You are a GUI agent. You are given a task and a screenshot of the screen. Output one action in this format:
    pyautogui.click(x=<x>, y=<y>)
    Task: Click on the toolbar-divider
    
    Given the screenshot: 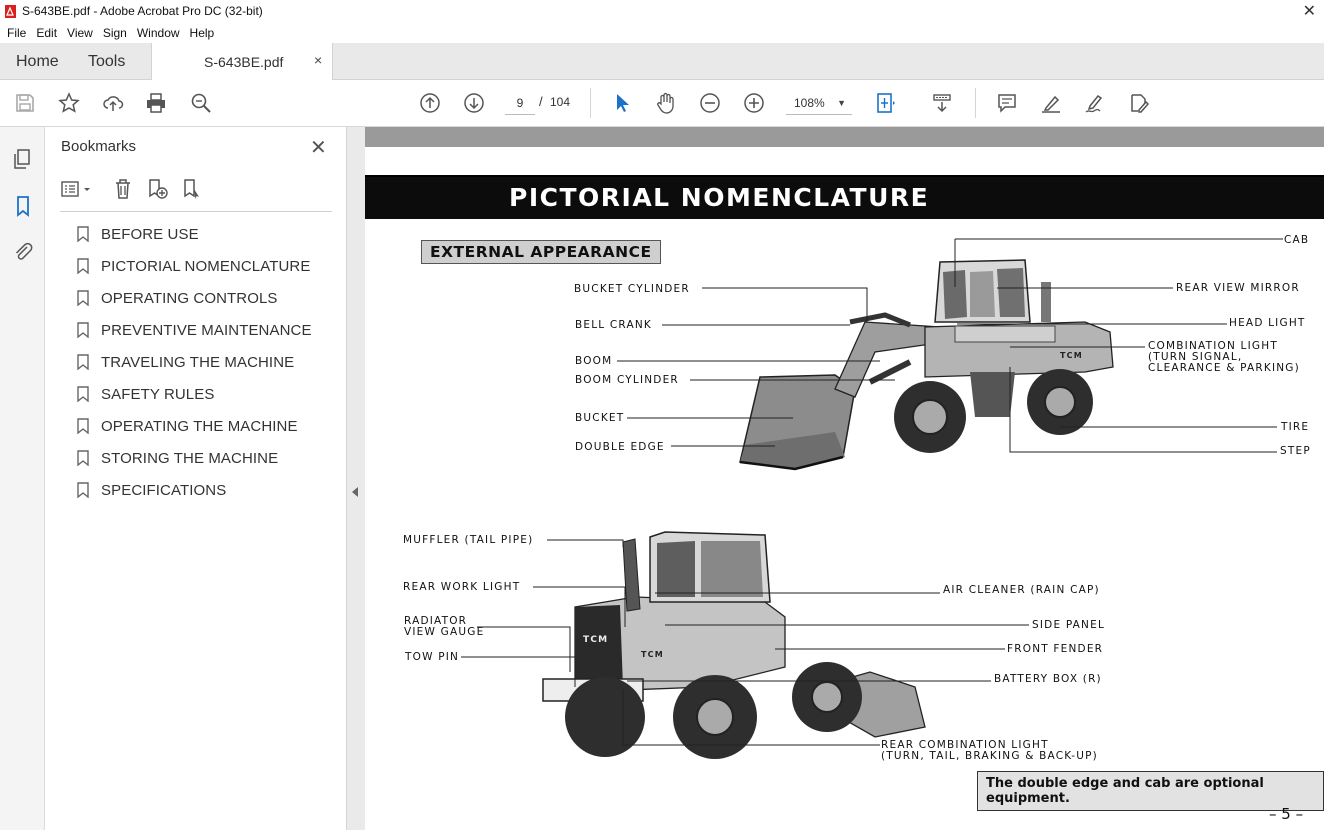 What is the action you would take?
    pyautogui.click(x=590, y=103)
    